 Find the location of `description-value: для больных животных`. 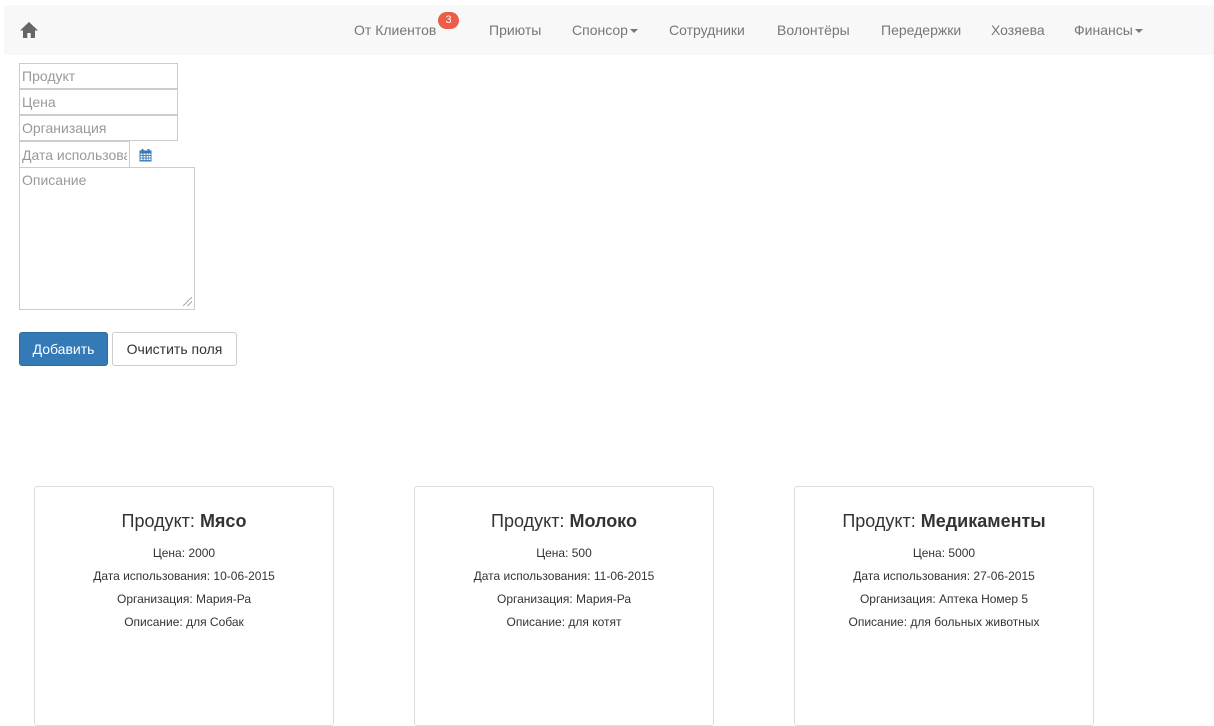

description-value: для больных животных is located at coordinates (975, 622).